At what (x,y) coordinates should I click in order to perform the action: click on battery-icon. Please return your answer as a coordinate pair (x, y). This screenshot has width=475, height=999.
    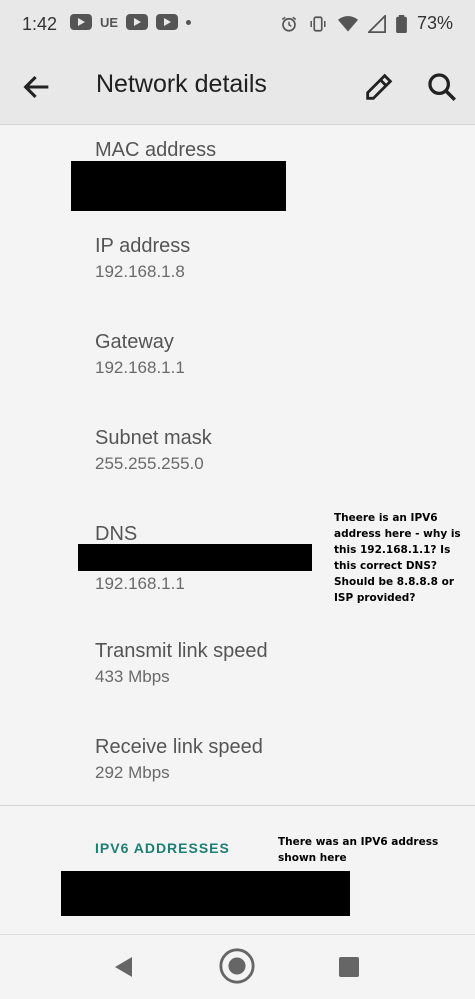
    Looking at the image, I should click on (401, 23).